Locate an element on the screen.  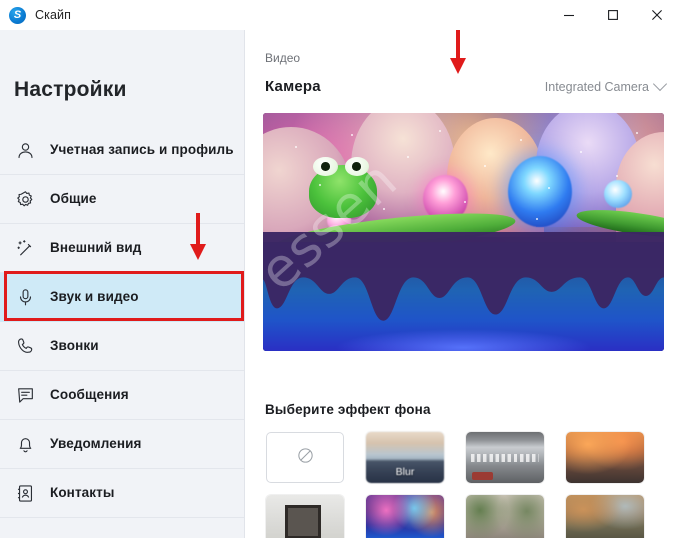
background-option-autumn-street is located at coordinates (605, 457).